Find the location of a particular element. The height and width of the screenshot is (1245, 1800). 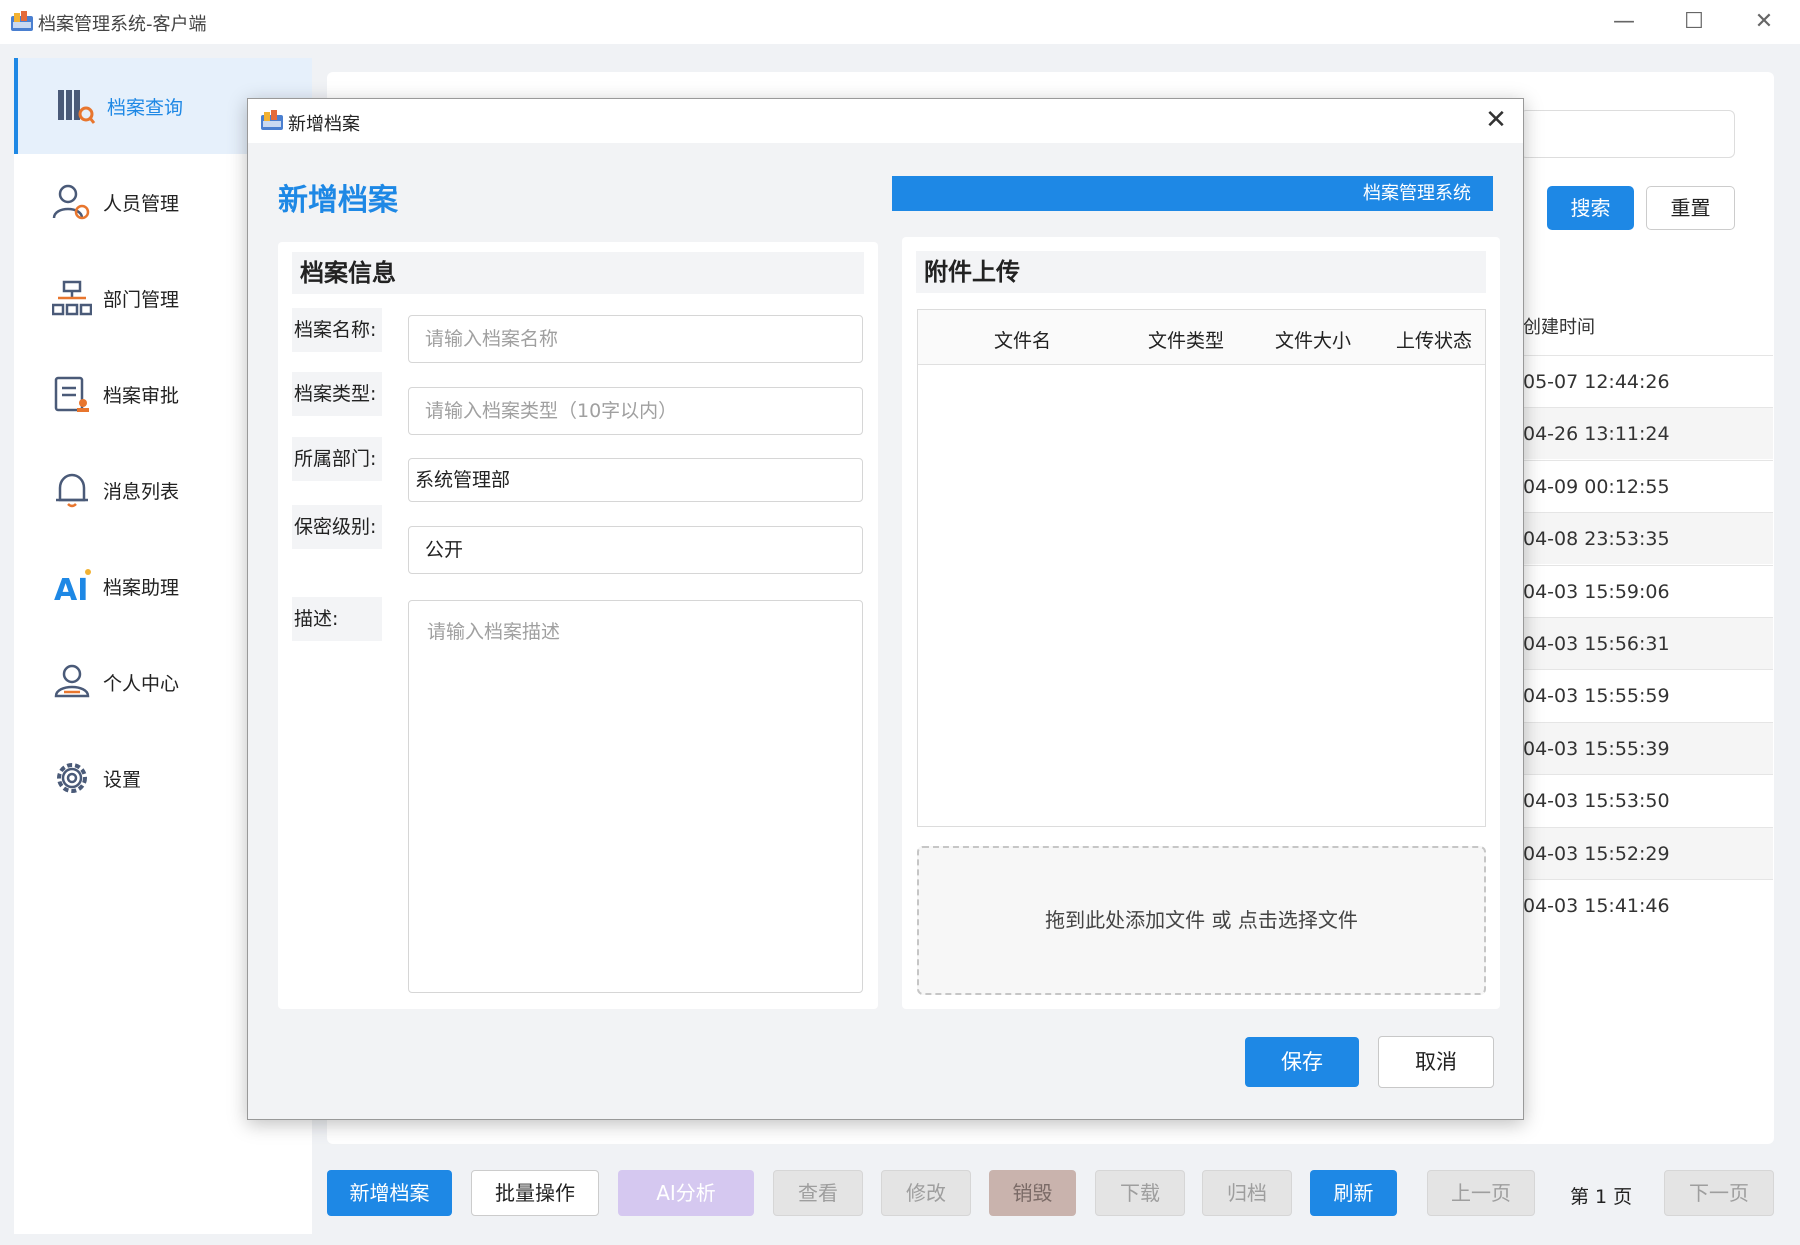

description-label: 描述: is located at coordinates (337, 619).